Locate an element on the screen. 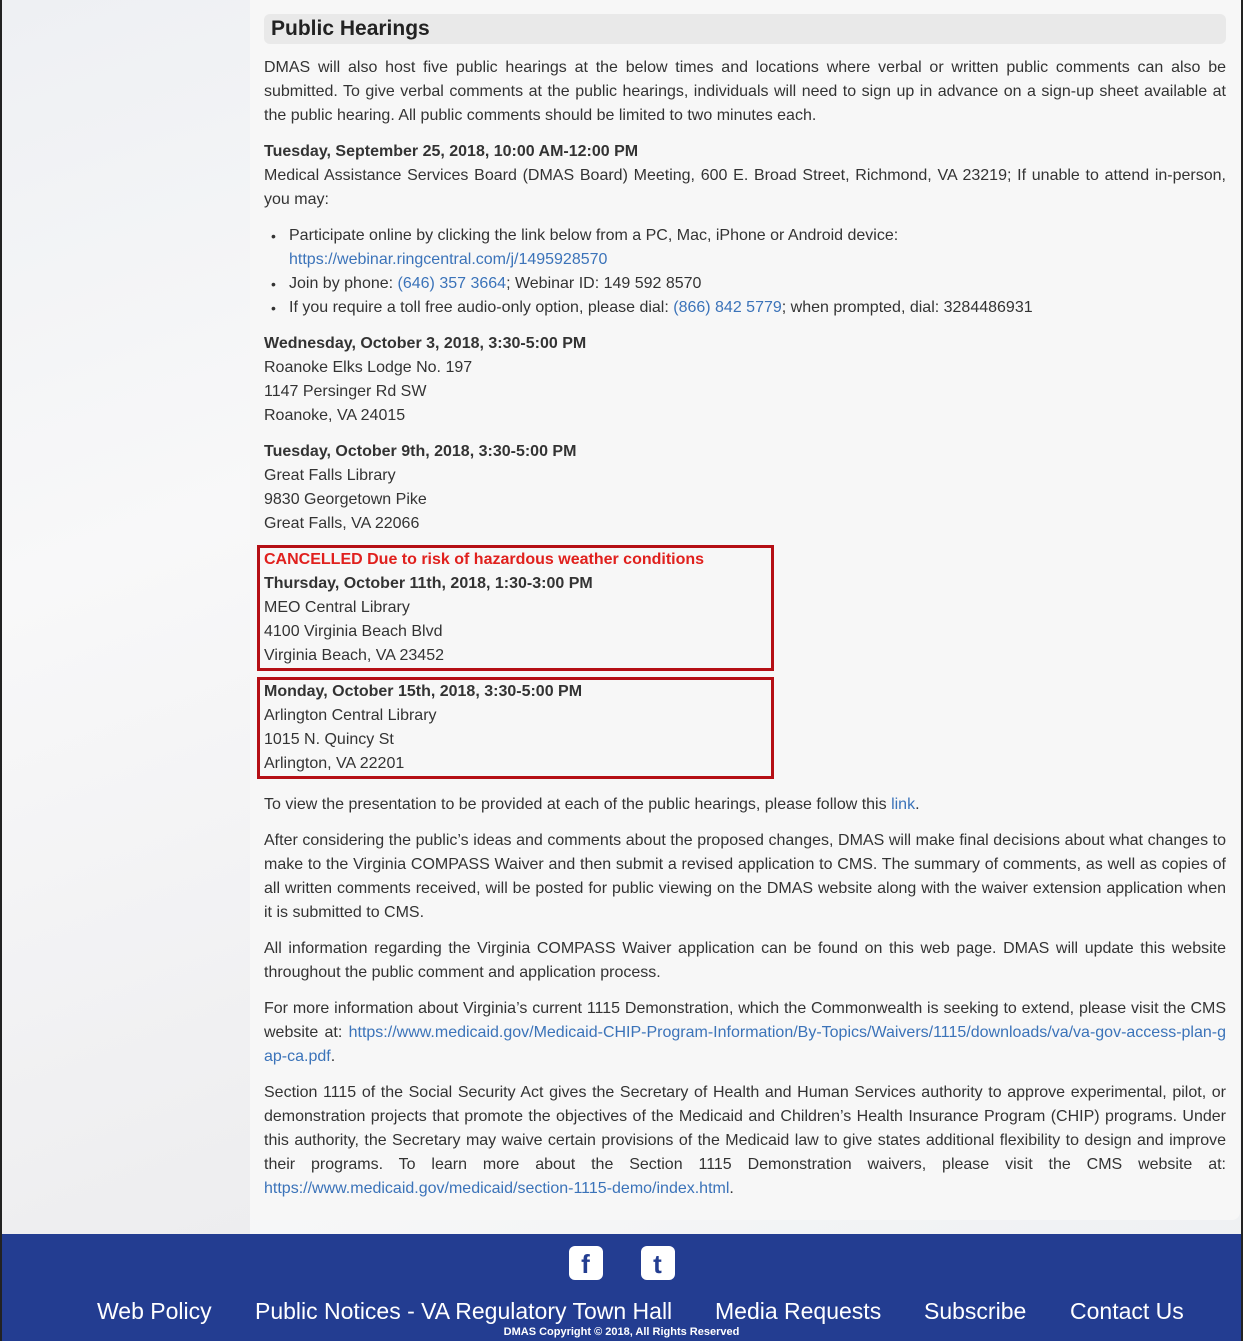 The width and height of the screenshot is (1243, 1341). hearing-address: 1015 N. Quincy St is located at coordinates (329, 739).